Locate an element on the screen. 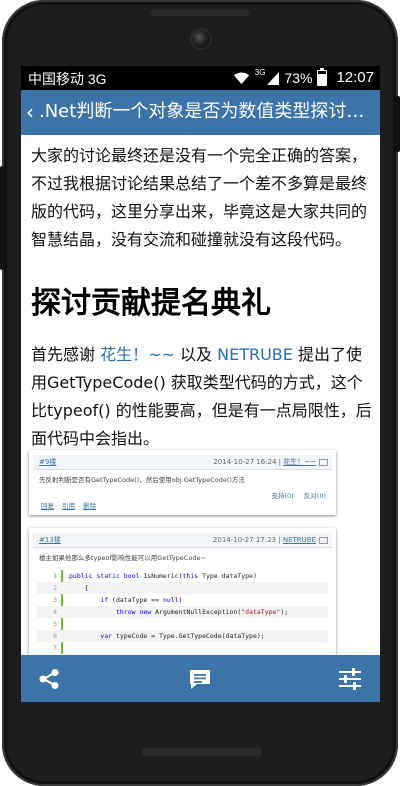 This screenshot has height=786, width=400. comment-number: #13楼 is located at coordinates (50, 540).